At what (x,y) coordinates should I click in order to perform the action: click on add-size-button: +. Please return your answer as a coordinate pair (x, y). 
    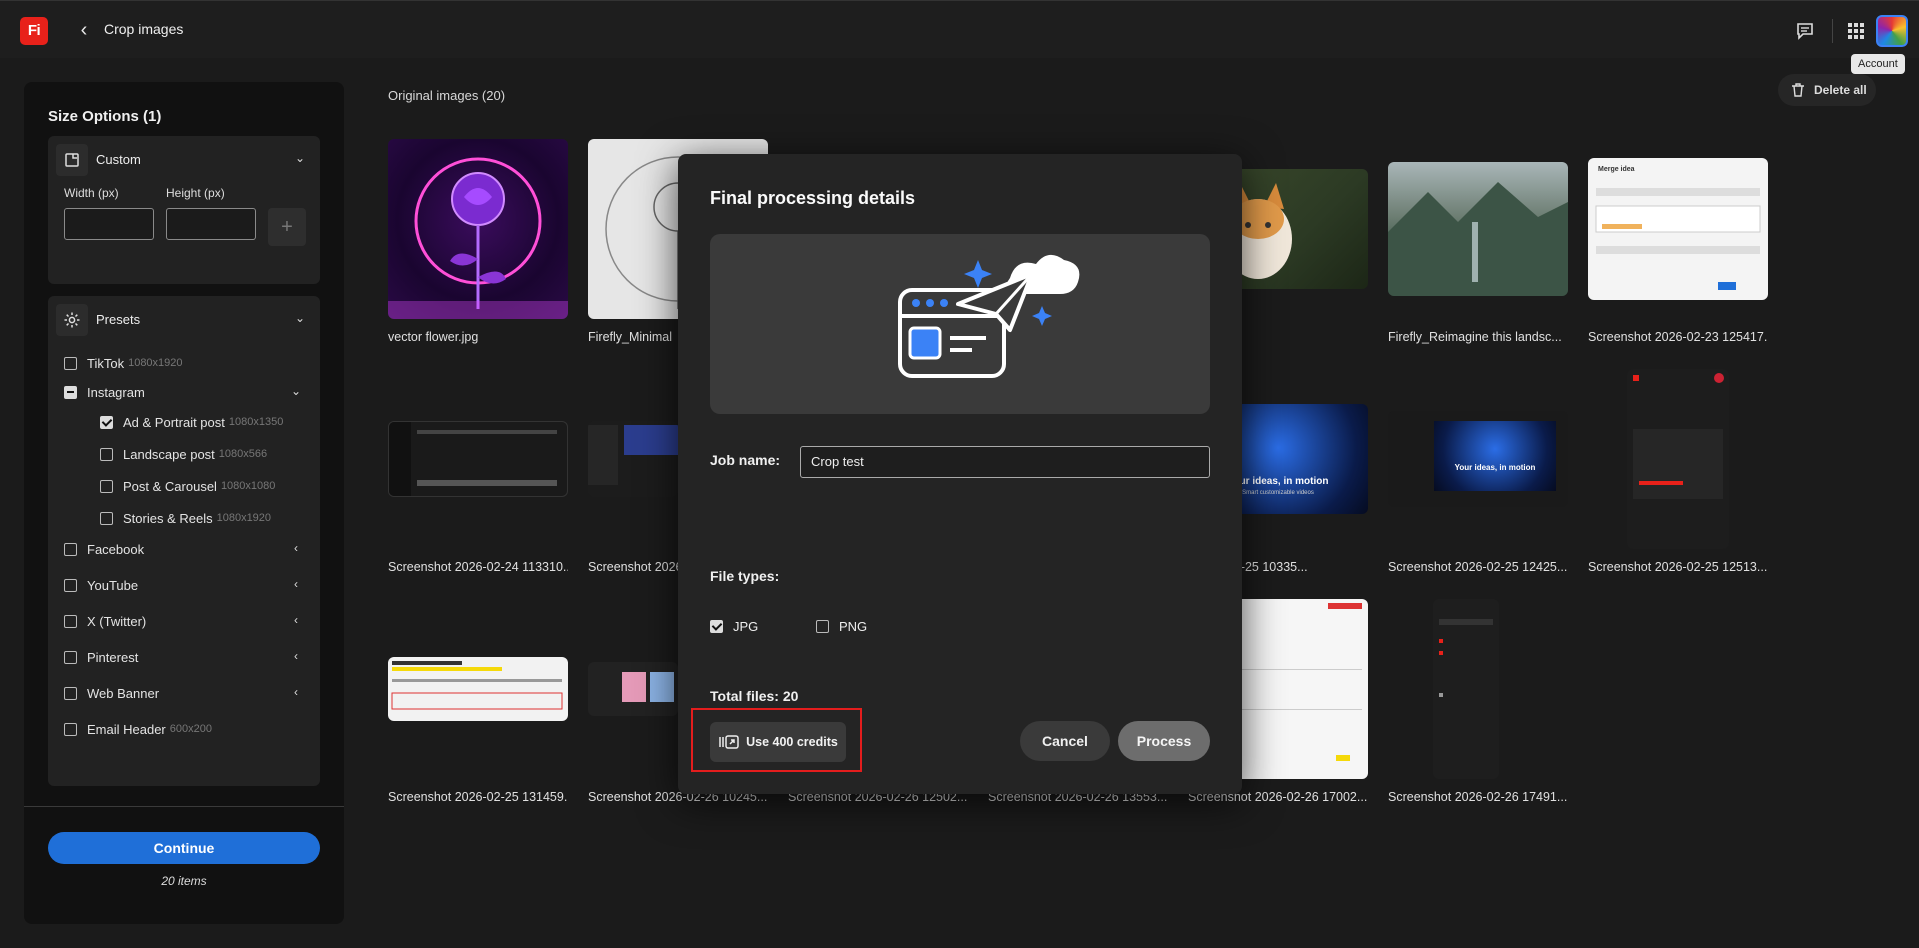
    Looking at the image, I should click on (287, 227).